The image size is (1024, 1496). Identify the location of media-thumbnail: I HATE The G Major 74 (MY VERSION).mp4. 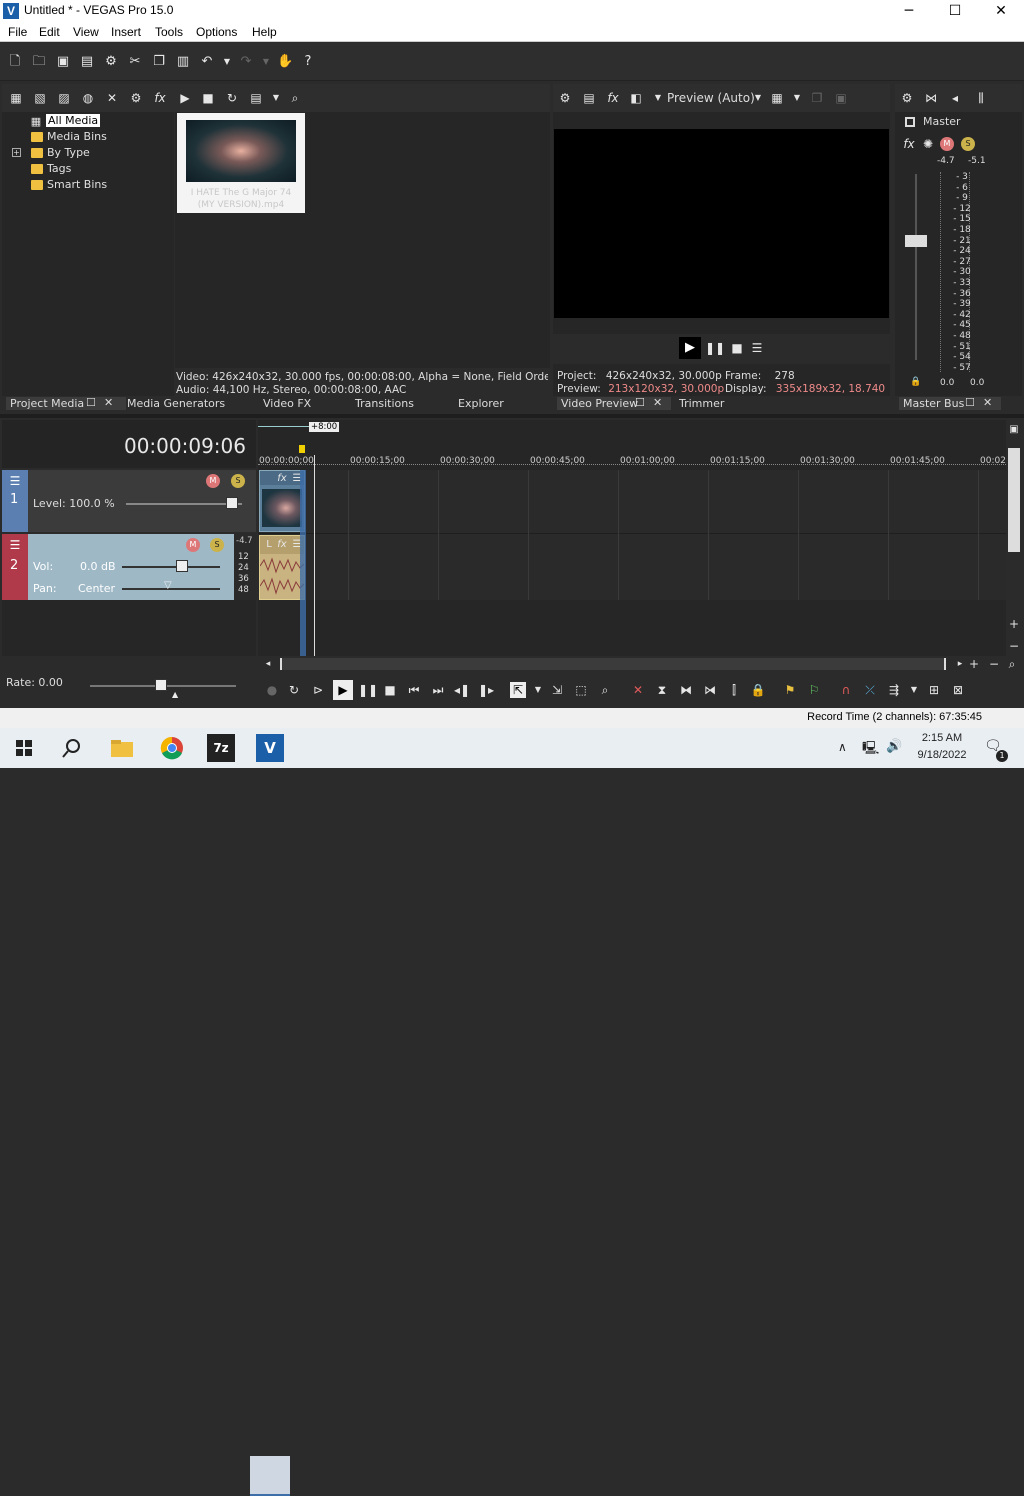
(241, 163).